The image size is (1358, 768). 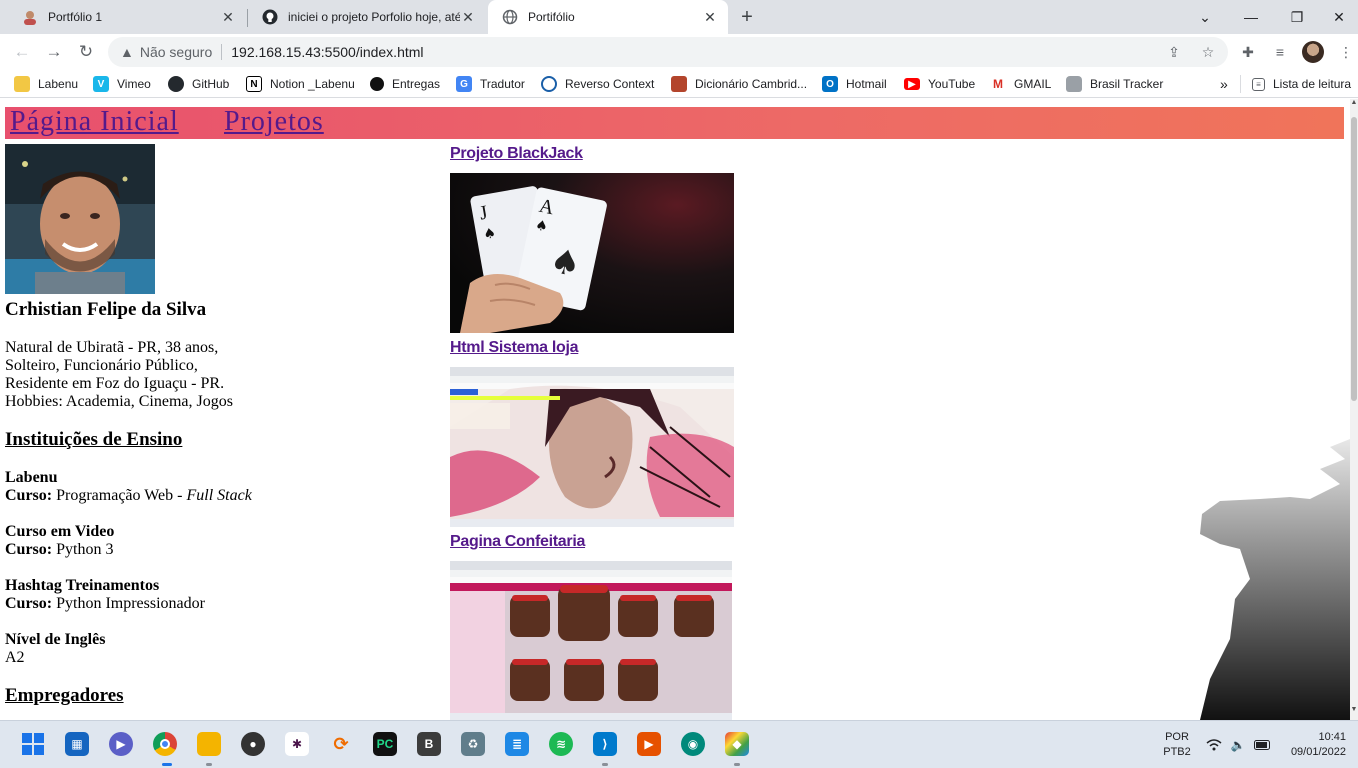 I want to click on reading-list-button: ≡ Lista de leitura, so click(x=1301, y=84).